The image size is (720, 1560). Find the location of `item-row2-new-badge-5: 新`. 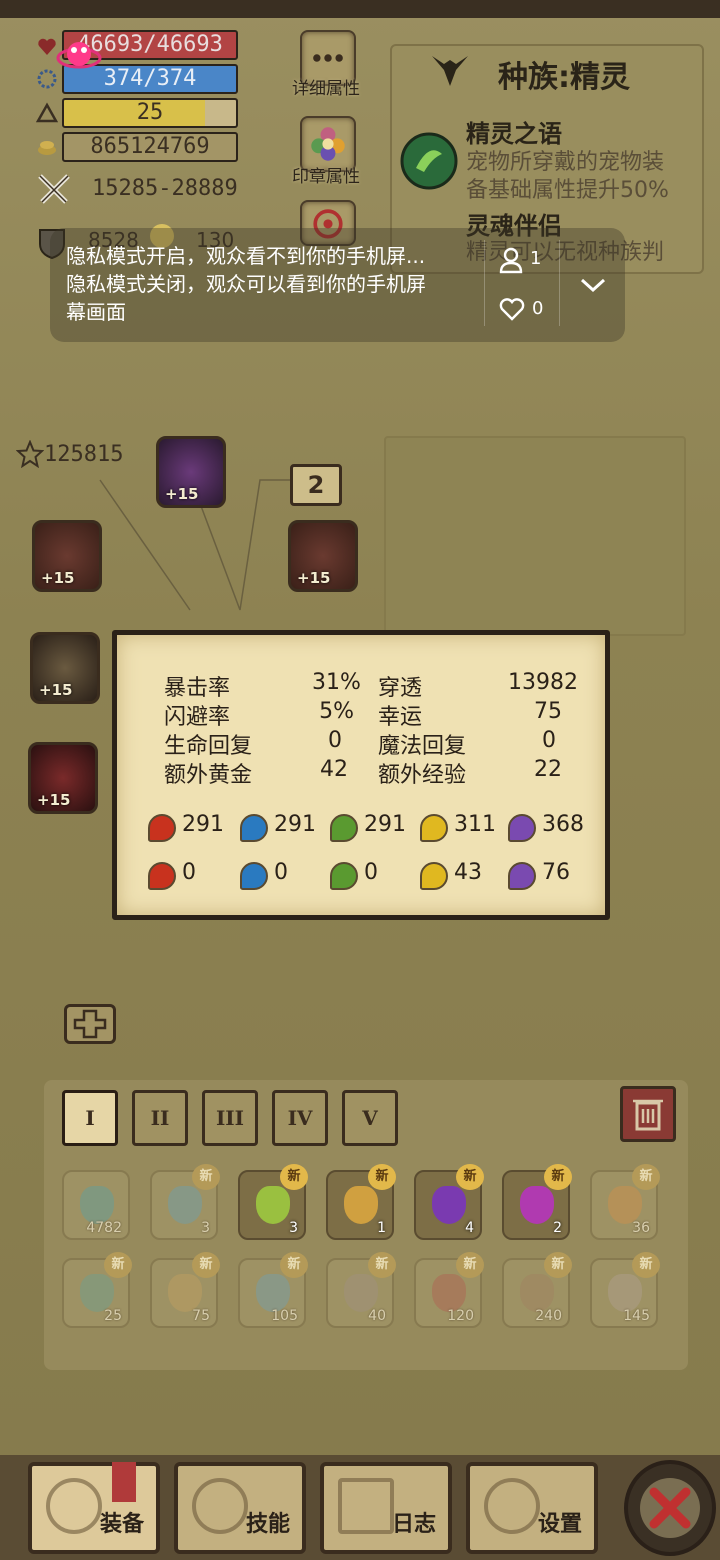

item-row2-new-badge-5: 新 is located at coordinates (558, 1265).